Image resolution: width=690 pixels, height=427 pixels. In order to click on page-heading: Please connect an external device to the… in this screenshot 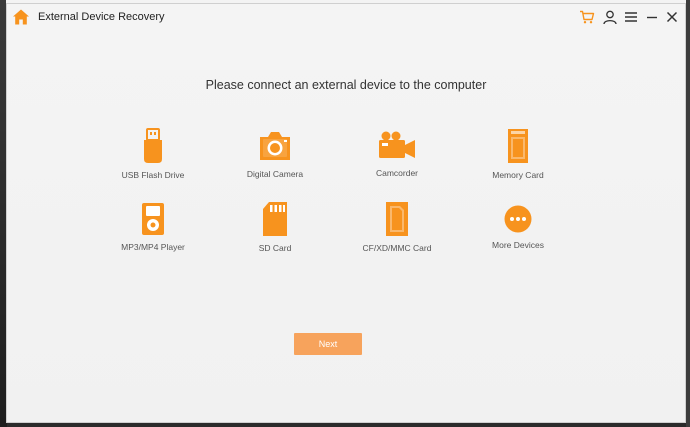, I will do `click(346, 85)`.